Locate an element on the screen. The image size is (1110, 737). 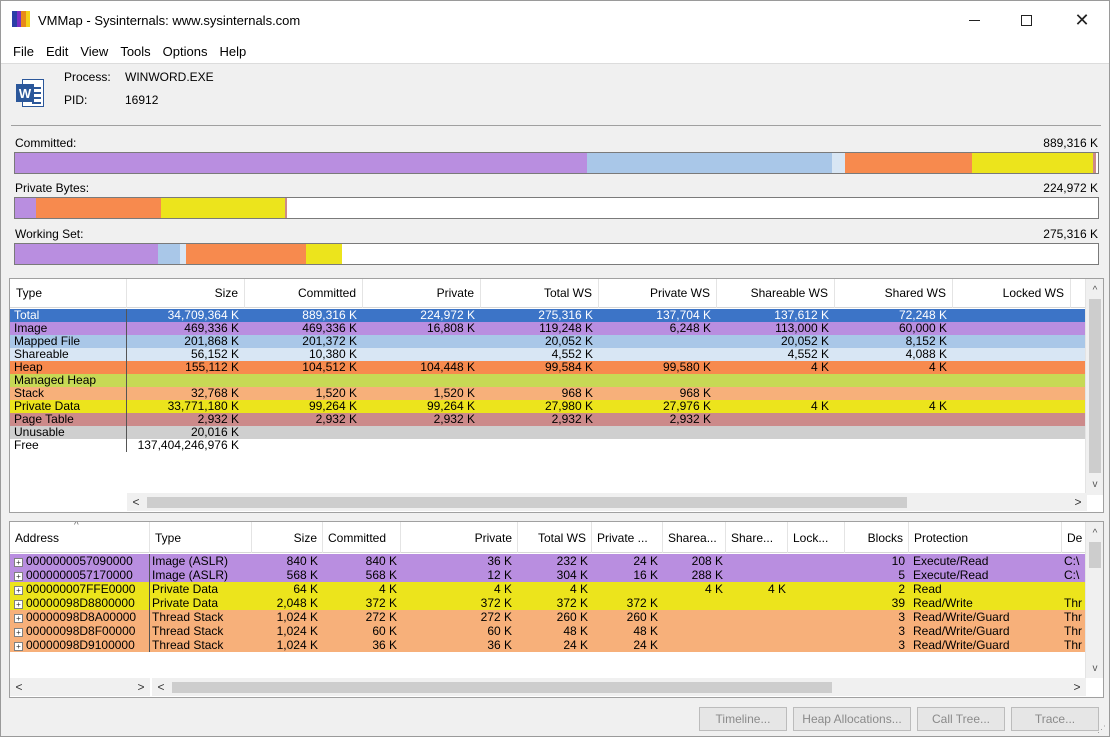
col-shareable-ws: Shareable WS is located at coordinates (776, 293).